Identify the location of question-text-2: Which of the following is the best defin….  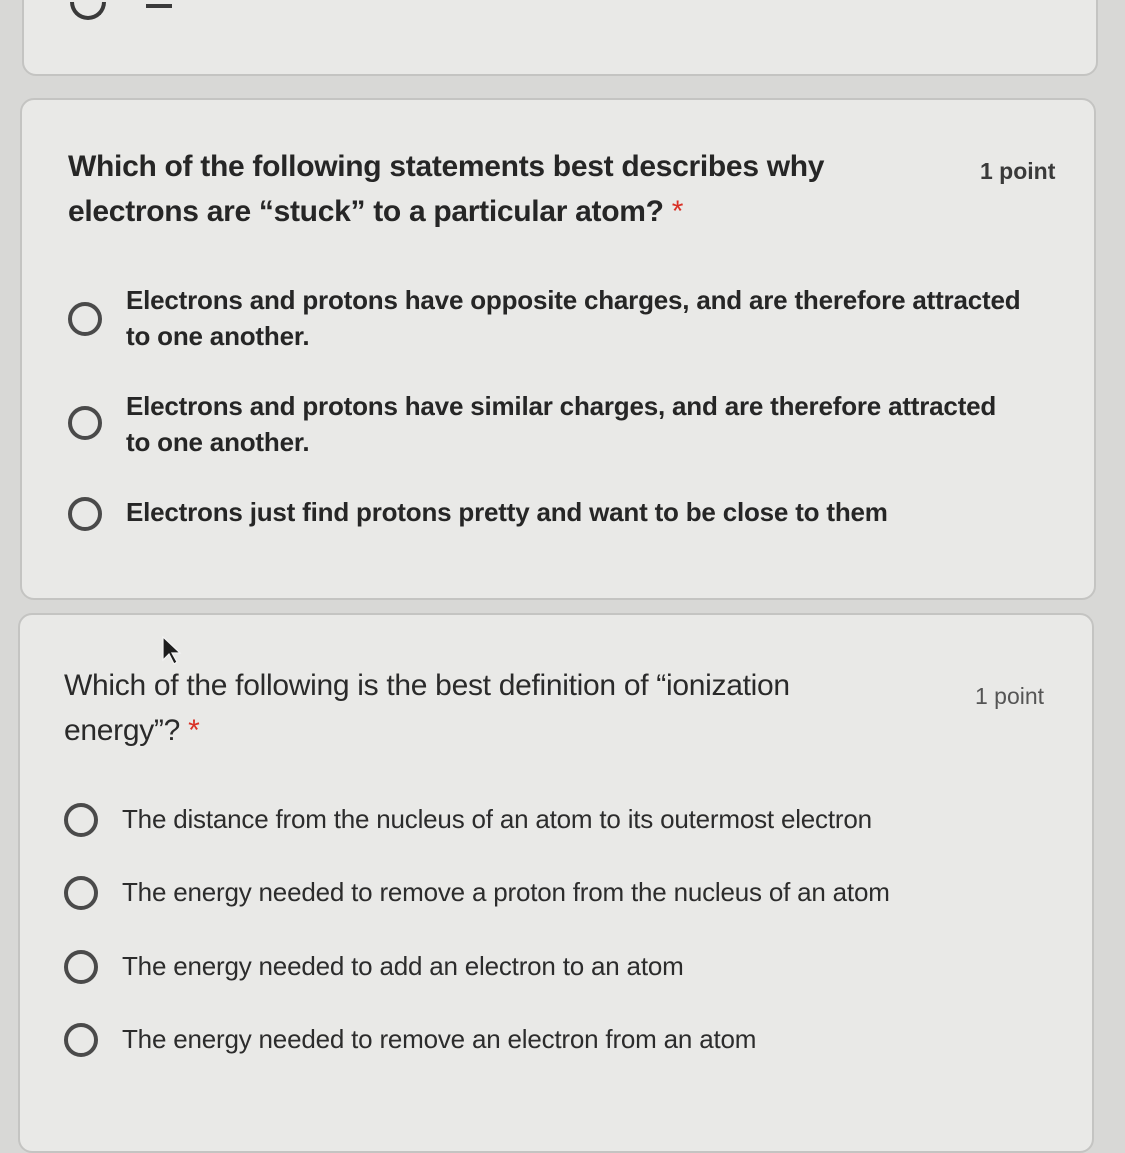
(427, 708).